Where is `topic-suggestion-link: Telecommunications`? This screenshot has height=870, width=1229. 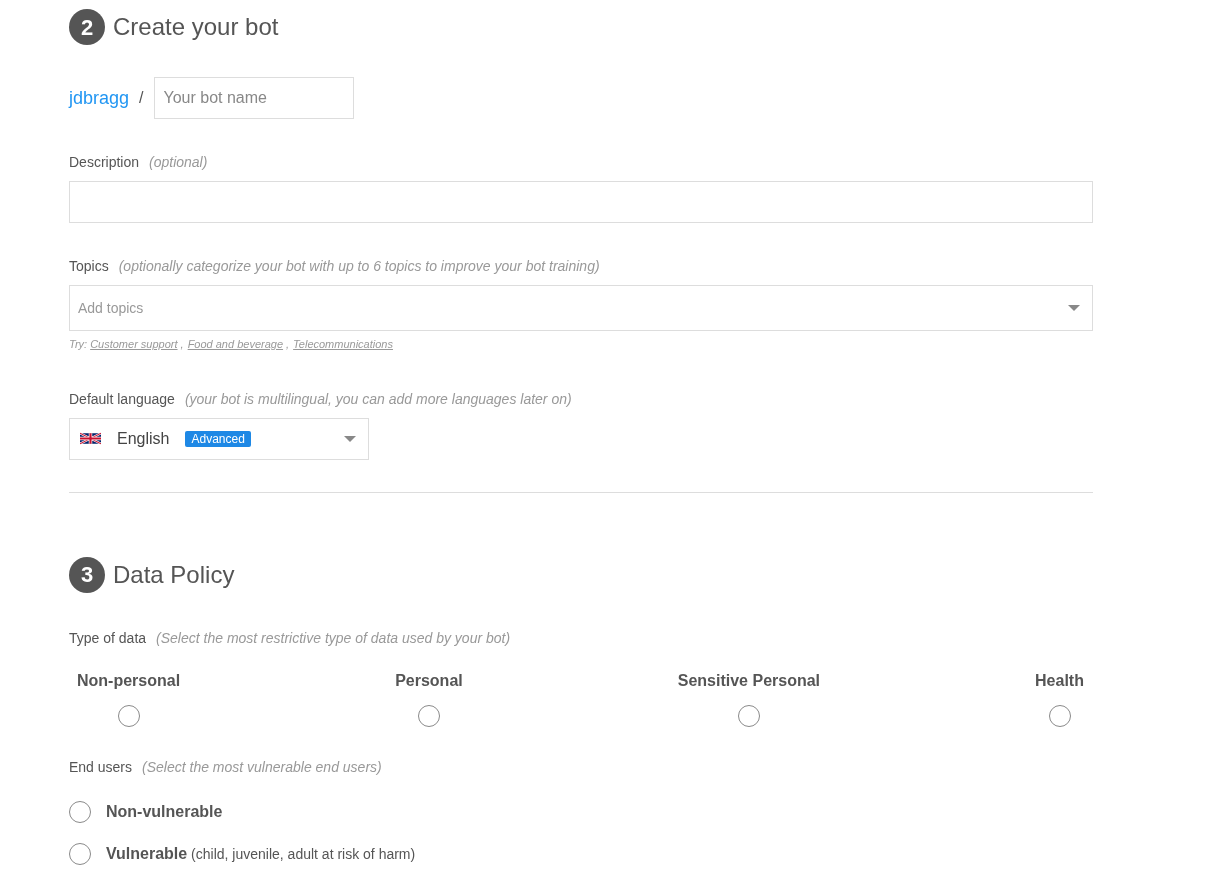
topic-suggestion-link: Telecommunications is located at coordinates (343, 344).